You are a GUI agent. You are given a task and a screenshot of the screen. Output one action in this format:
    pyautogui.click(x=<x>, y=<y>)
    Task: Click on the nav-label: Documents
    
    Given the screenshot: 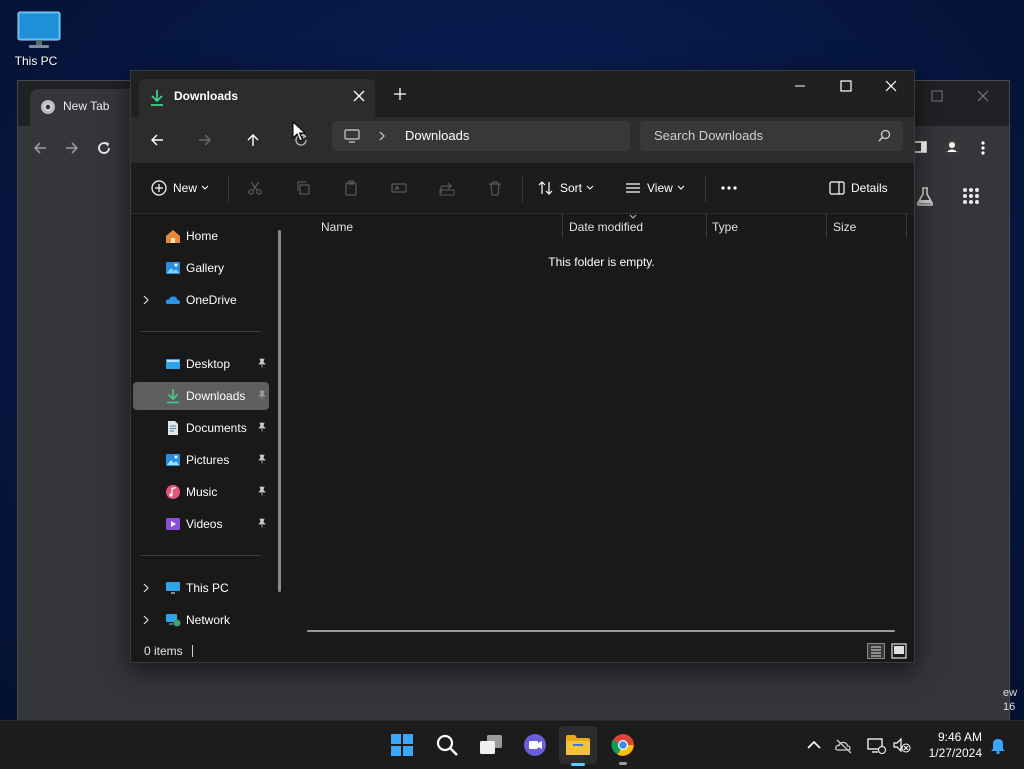 What is the action you would take?
    pyautogui.click(x=216, y=428)
    